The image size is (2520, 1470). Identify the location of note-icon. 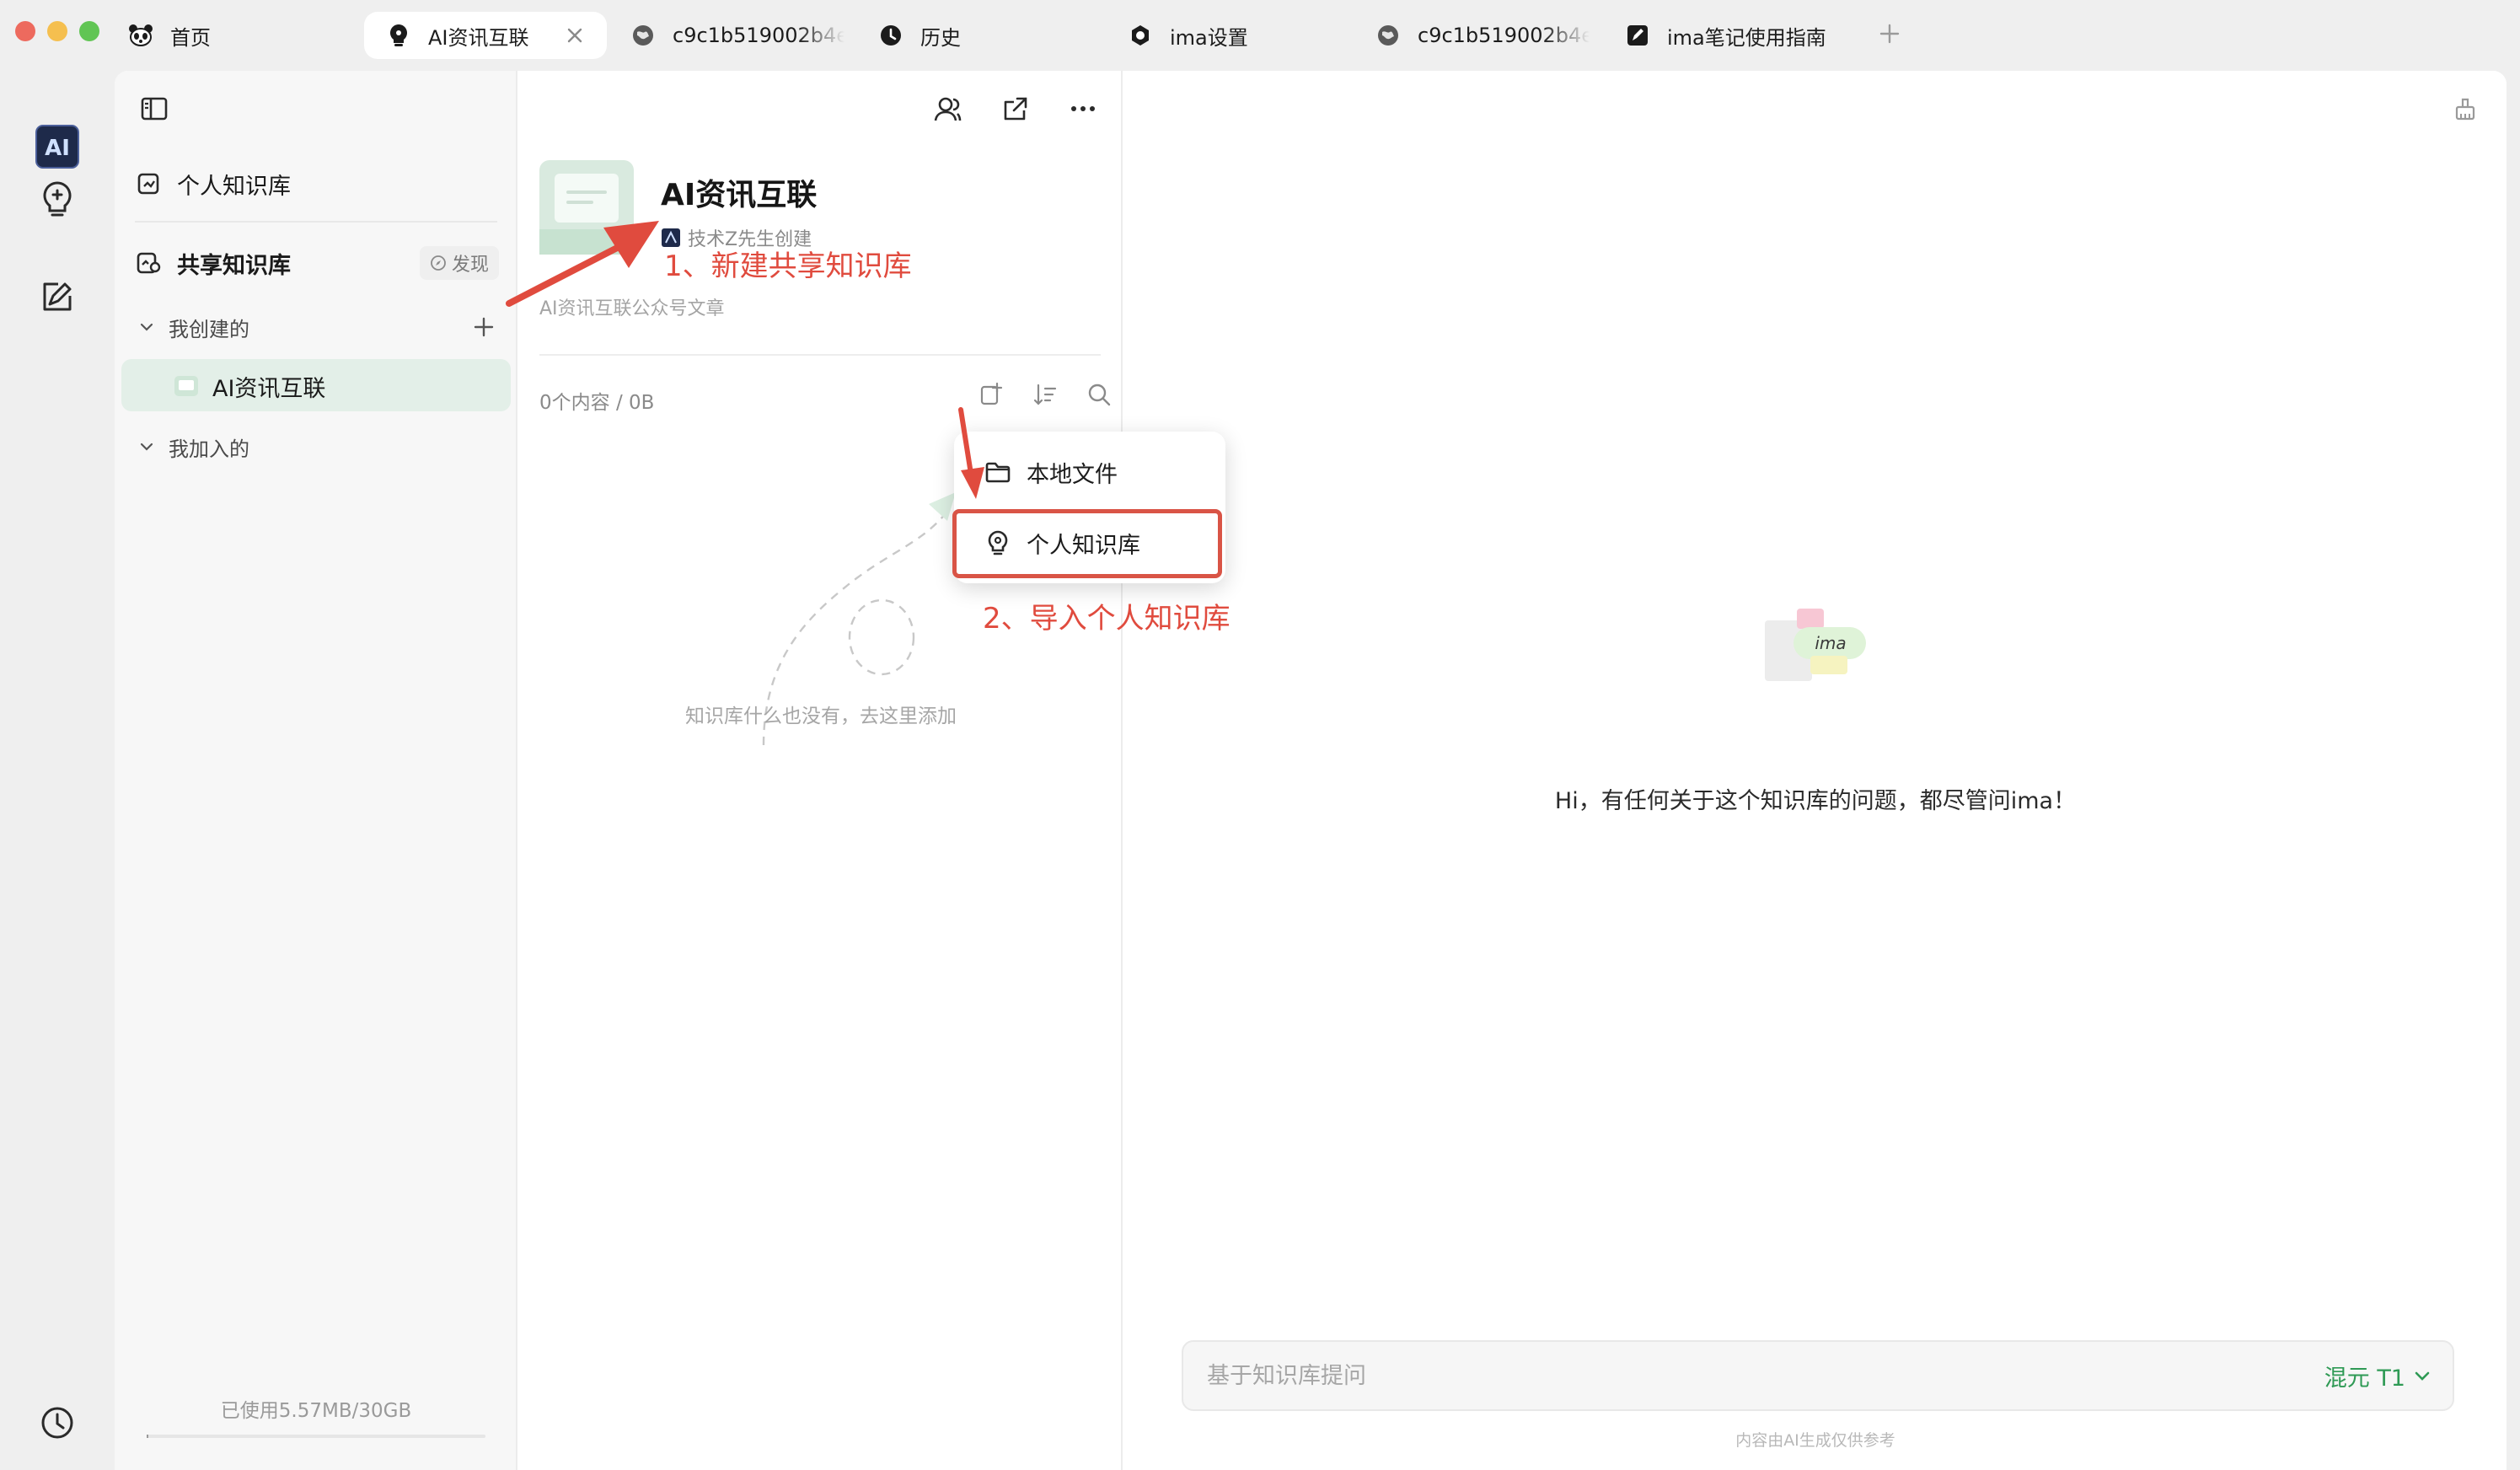
(1637, 35).